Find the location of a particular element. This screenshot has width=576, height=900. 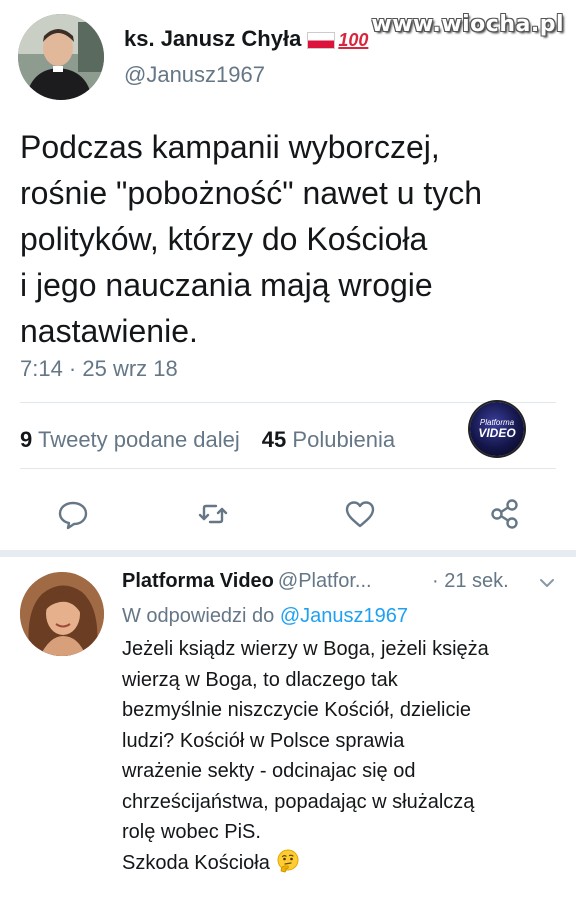

chevron-down-icon is located at coordinates (547, 583).